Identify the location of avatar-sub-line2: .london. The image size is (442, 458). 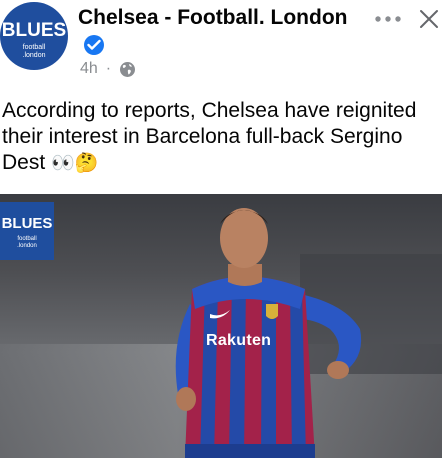
(34, 55).